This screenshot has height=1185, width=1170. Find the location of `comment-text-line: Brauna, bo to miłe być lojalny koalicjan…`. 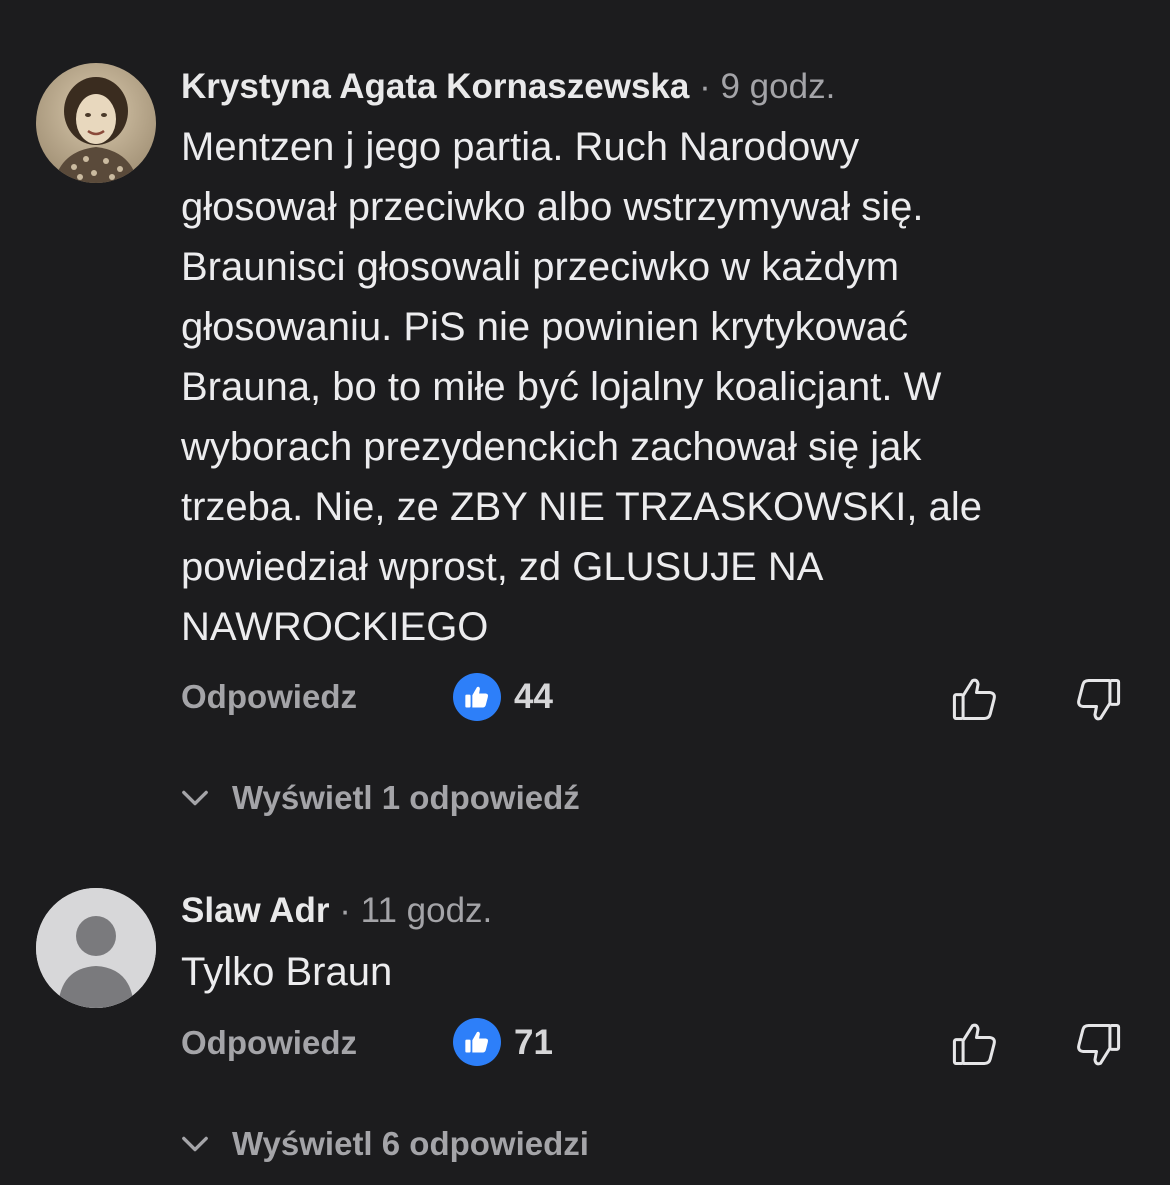

comment-text-line: Brauna, bo to miłe być lojalny koalicjan… is located at coordinates (561, 387).